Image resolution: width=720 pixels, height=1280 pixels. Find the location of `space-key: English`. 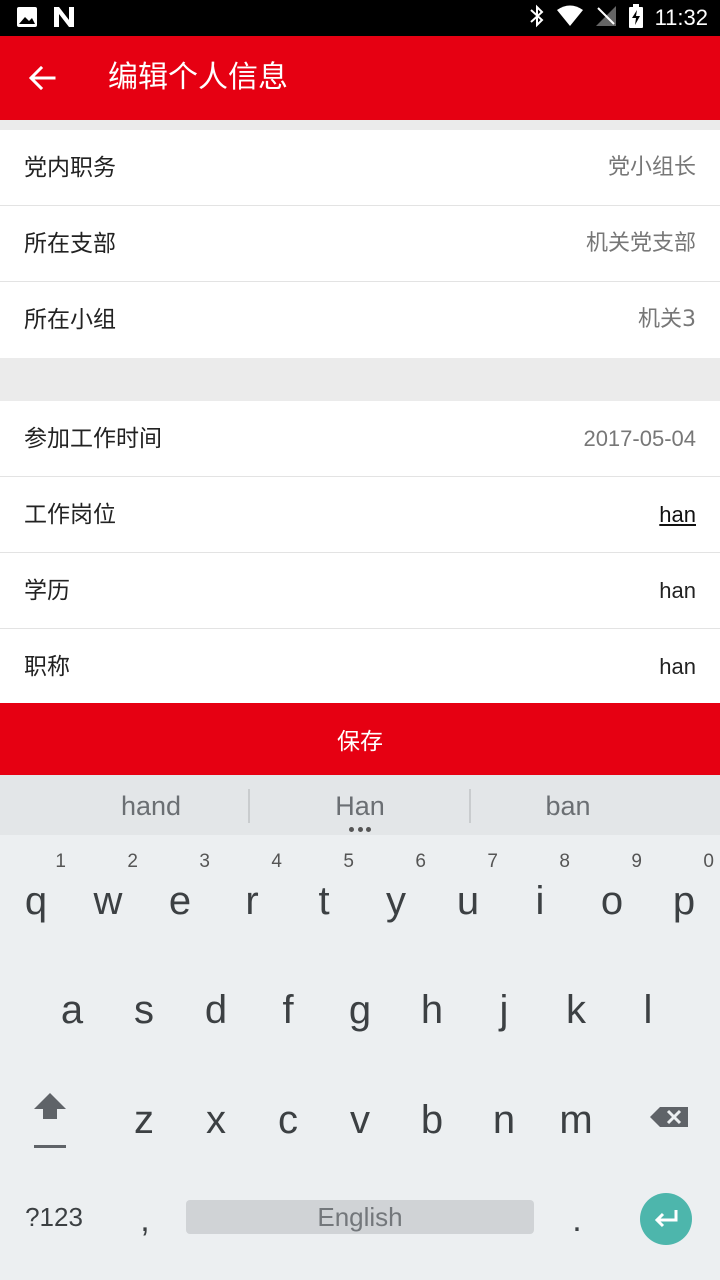

space-key: English is located at coordinates (360, 1217).